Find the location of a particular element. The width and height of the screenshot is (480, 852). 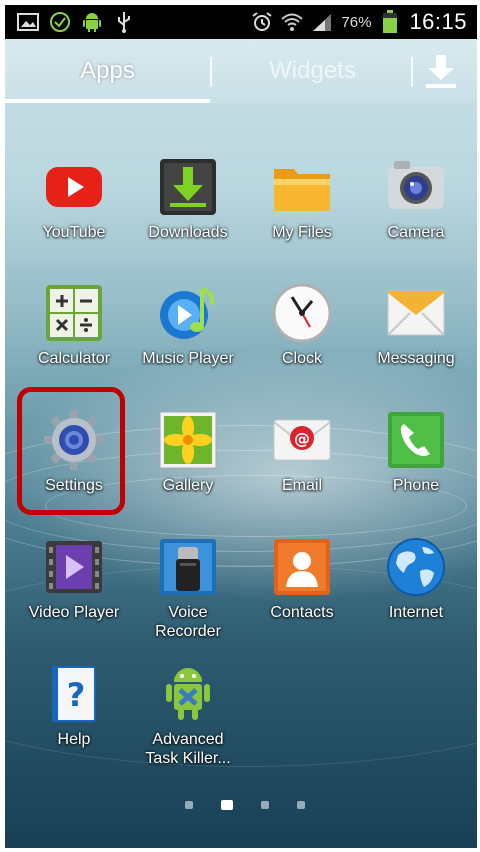

app-phone: Phone is located at coordinates (416, 468).